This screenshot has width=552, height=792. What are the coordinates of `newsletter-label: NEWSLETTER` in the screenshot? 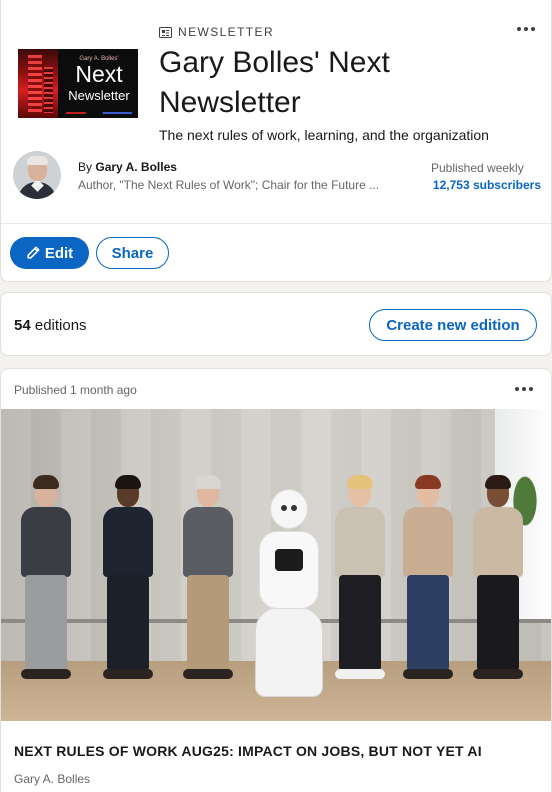 It's located at (226, 32).